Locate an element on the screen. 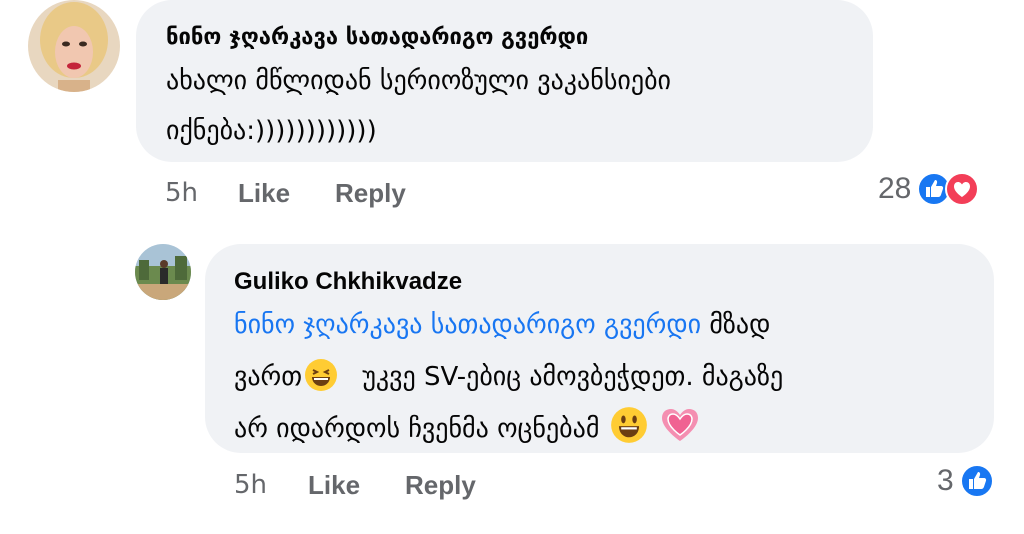  comment-text-2-line2-a: ვართ is located at coordinates (268, 377).